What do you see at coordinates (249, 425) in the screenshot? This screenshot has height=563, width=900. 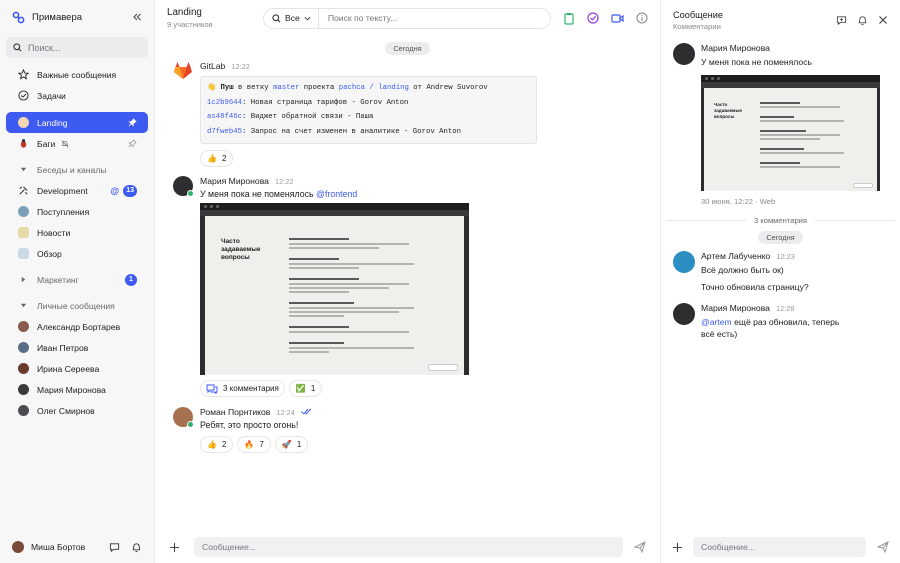 I see `message-text: Ребят, это просто огонь!` at bounding box center [249, 425].